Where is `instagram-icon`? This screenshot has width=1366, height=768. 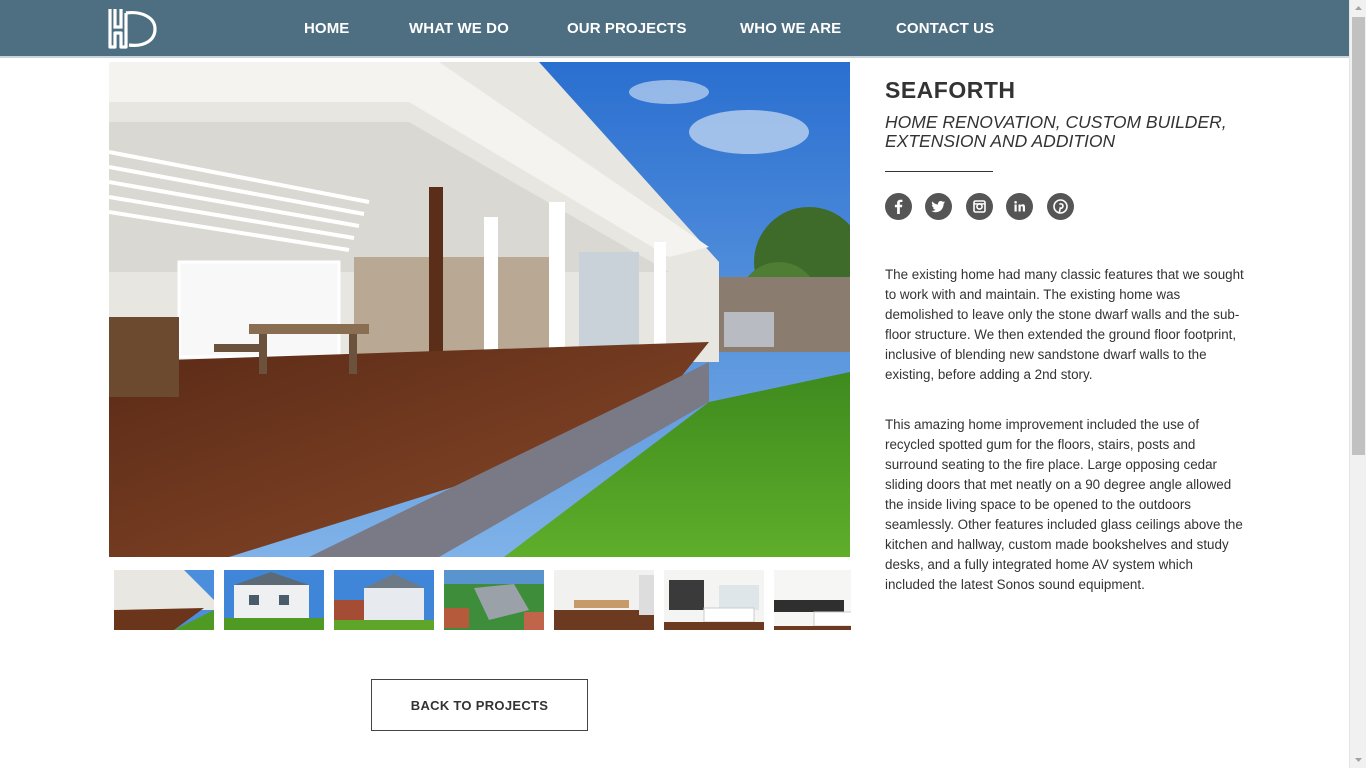
instagram-icon is located at coordinates (979, 206).